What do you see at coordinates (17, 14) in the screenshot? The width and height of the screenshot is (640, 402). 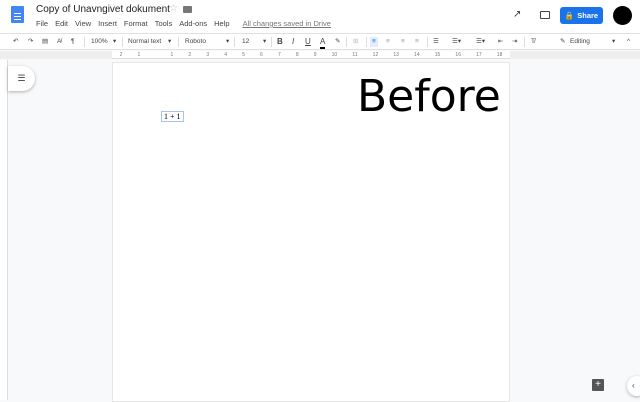 I see `docs-logo-icon` at bounding box center [17, 14].